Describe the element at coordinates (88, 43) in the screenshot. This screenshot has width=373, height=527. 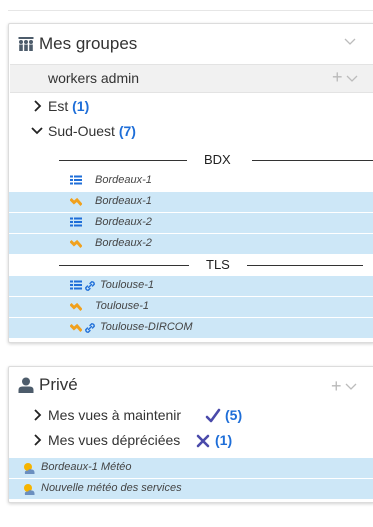
I see `groups-panel-title: Mes groupes` at that location.